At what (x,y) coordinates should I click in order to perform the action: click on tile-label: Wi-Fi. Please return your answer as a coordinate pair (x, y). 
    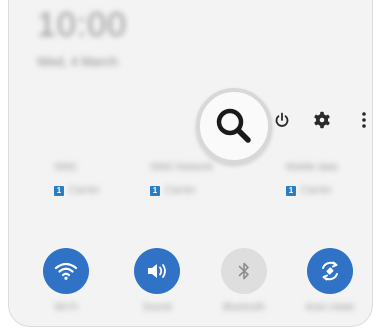
    Looking at the image, I should click on (66, 307).